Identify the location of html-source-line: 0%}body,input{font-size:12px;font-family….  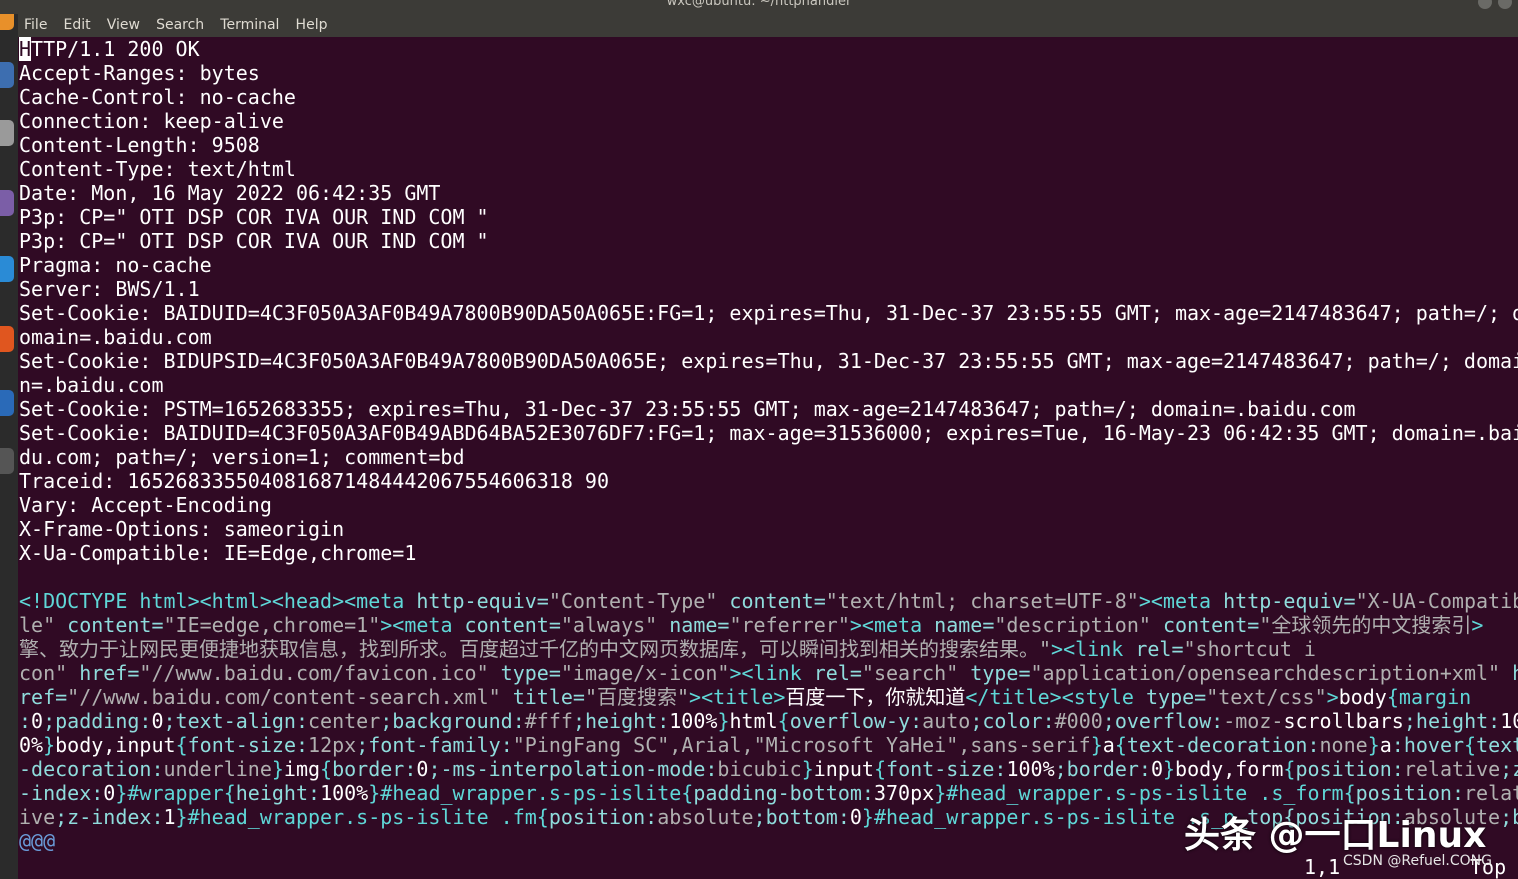
(768, 745).